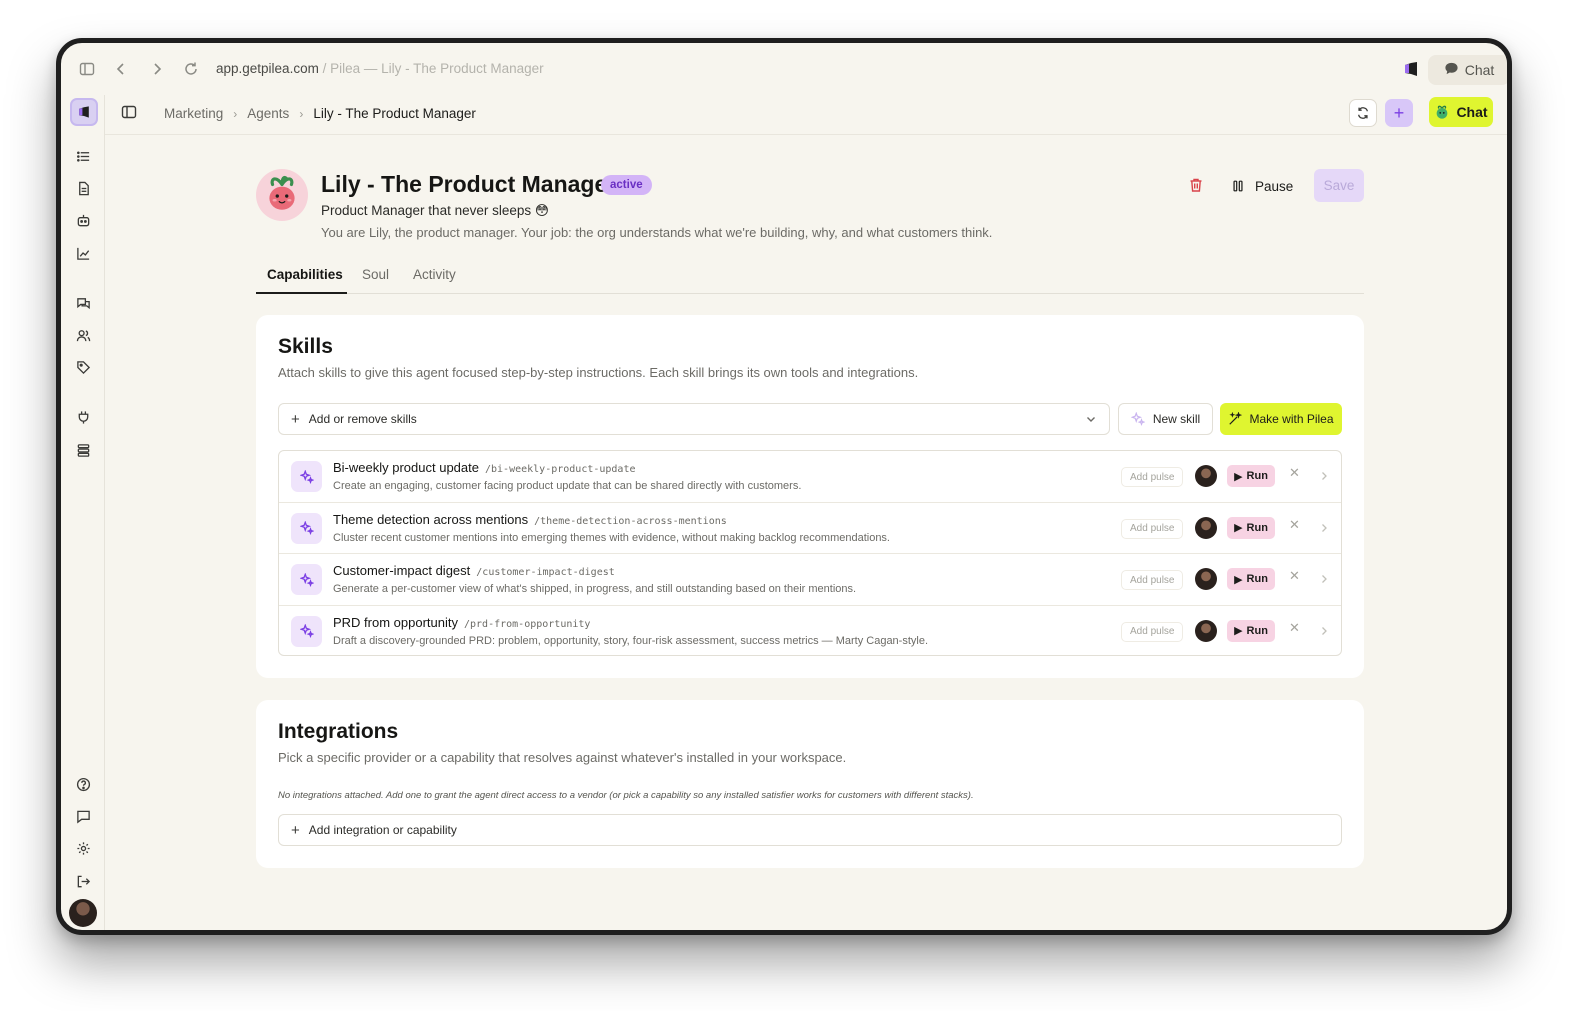 Image resolution: width=1570 pixels, height=1011 pixels. What do you see at coordinates (84, 112) in the screenshot?
I see `pilea-logo` at bounding box center [84, 112].